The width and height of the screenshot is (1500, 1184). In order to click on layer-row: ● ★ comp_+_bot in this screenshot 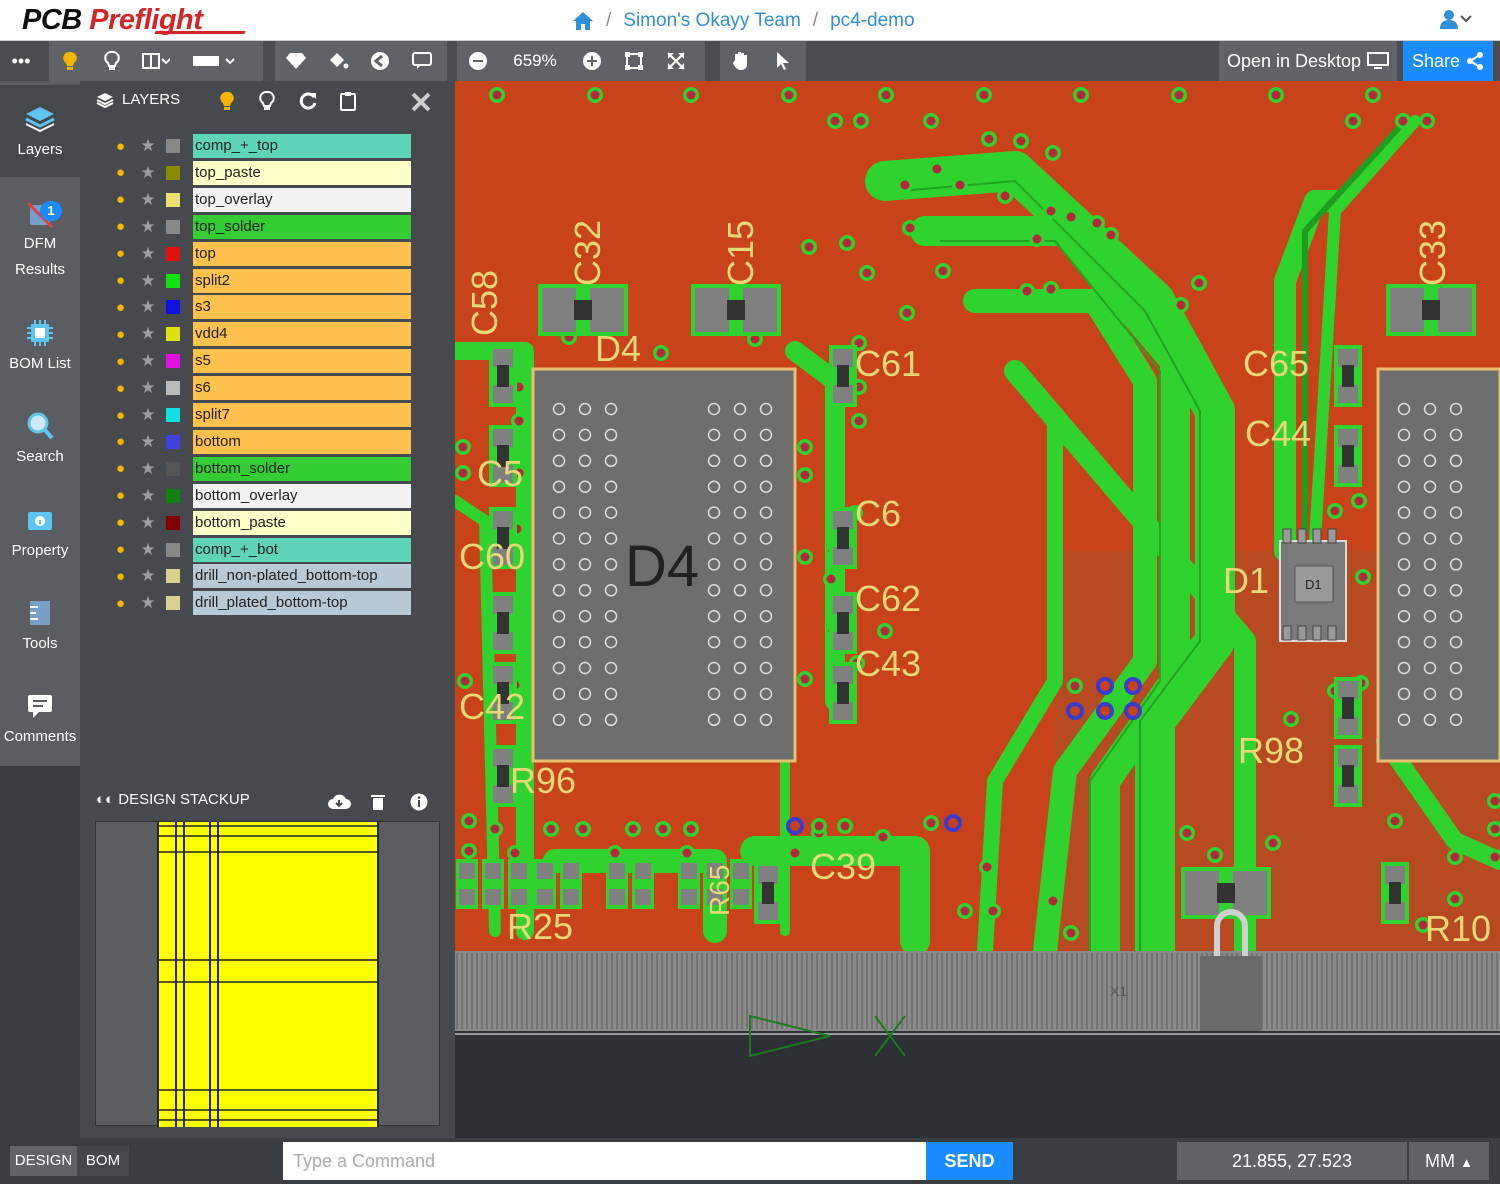, I will do `click(263, 549)`.